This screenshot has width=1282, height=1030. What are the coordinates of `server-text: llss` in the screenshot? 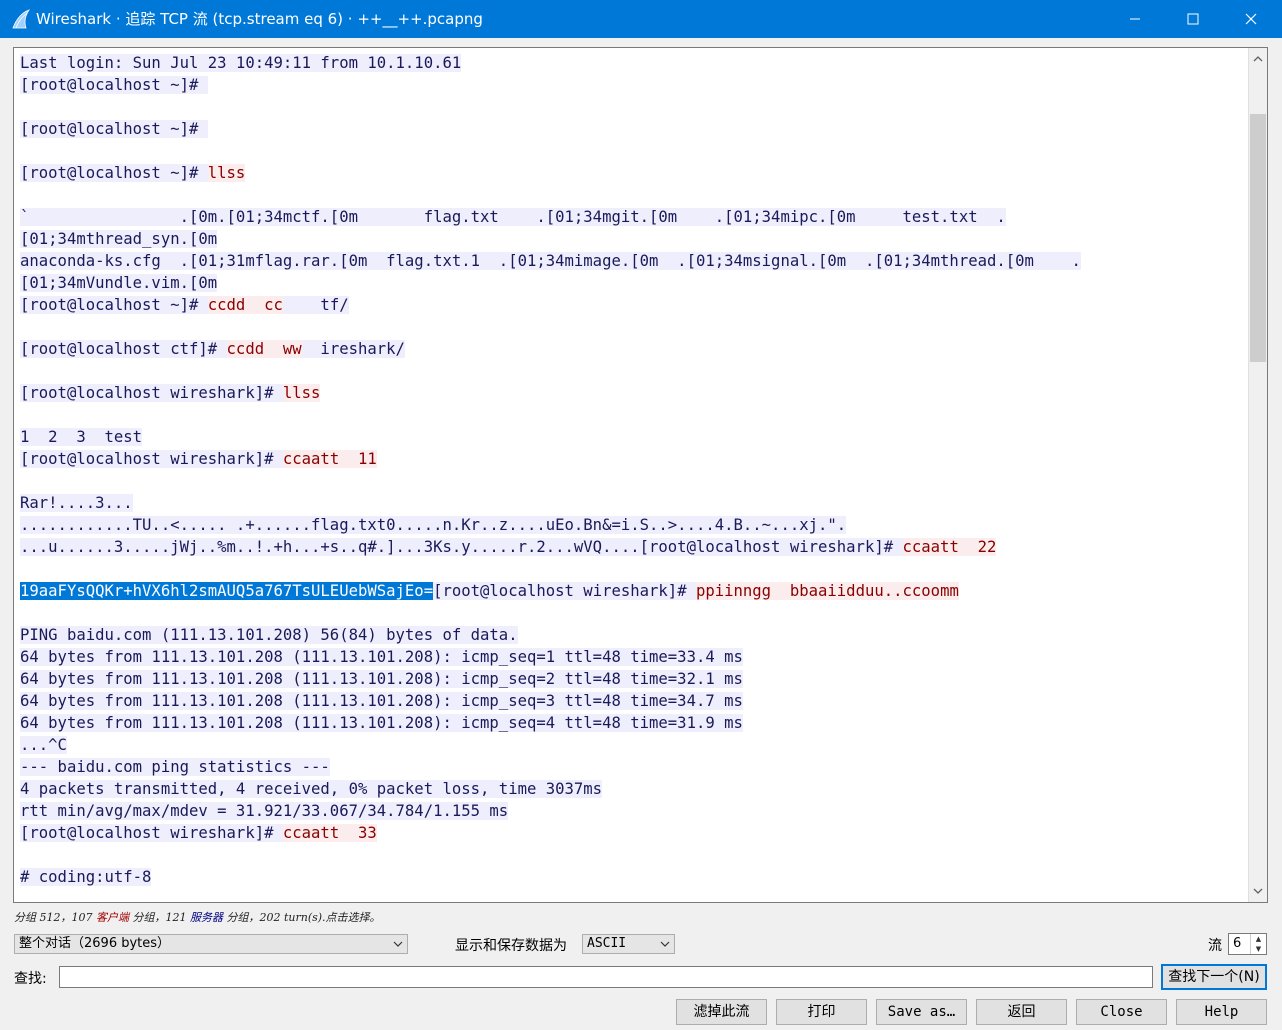 It's located at (226, 173).